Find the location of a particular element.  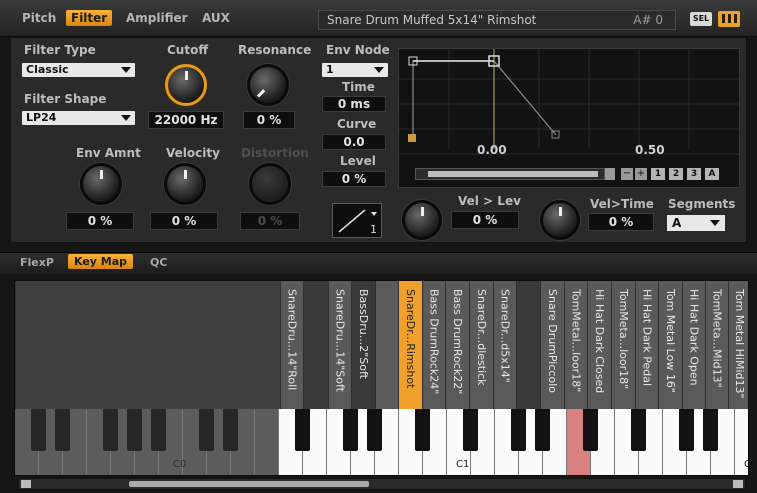

env-amnt-knob is located at coordinates (101, 184).